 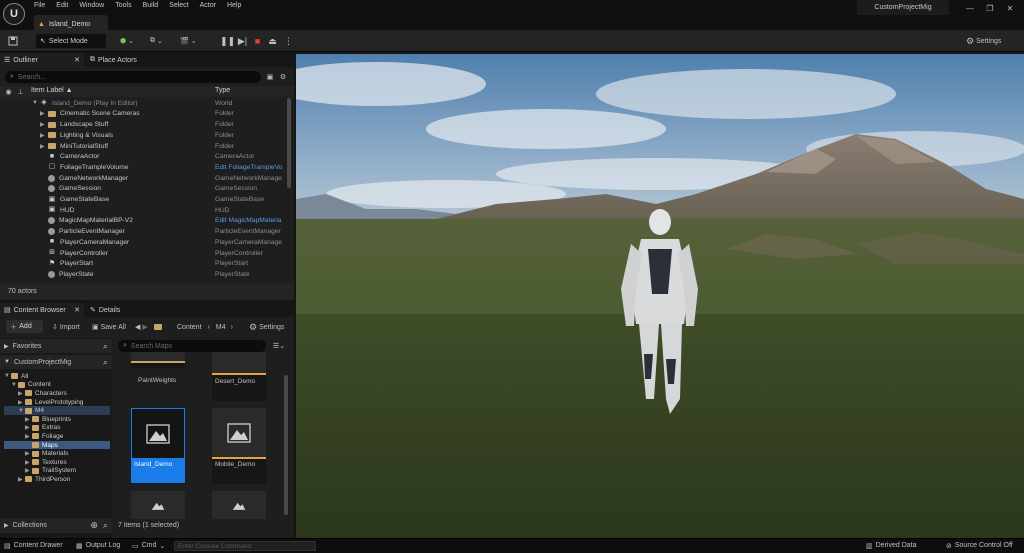 What do you see at coordinates (903, 7) in the screenshot?
I see `project-name-badge: CustomProjectMig` at bounding box center [903, 7].